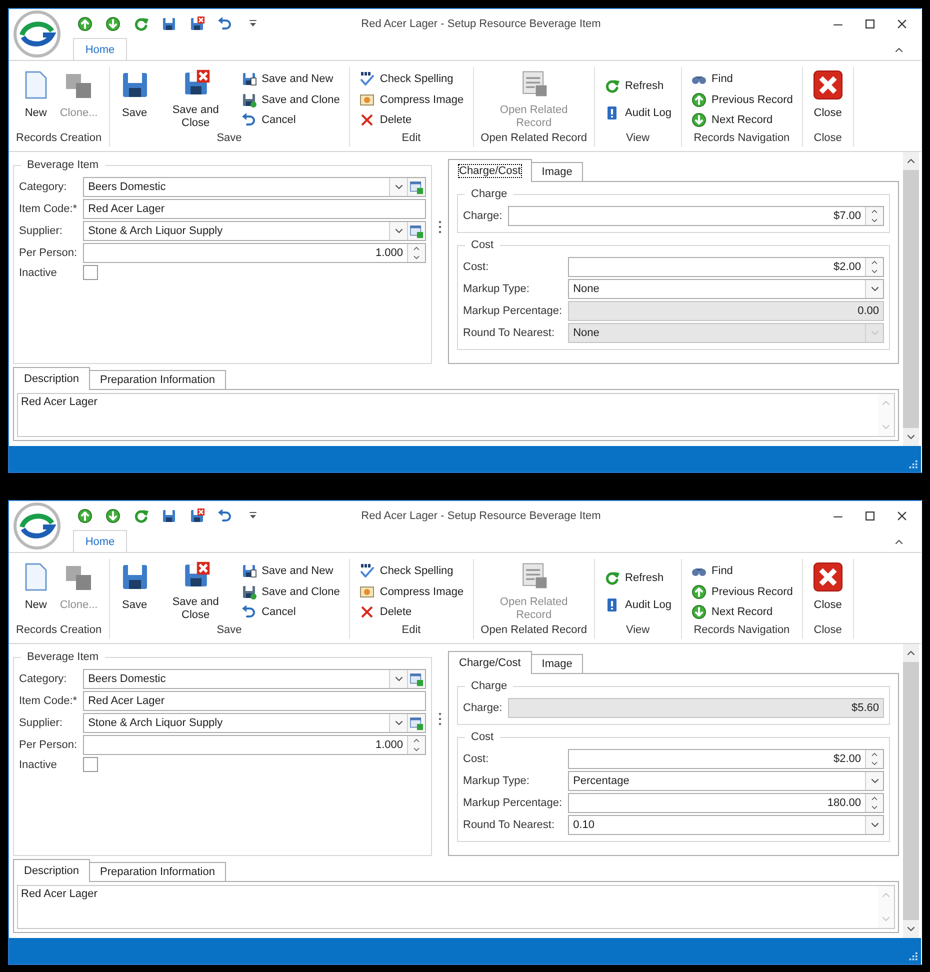 Image resolution: width=930 pixels, height=972 pixels. I want to click on field-label: Inactive, so click(38, 764).